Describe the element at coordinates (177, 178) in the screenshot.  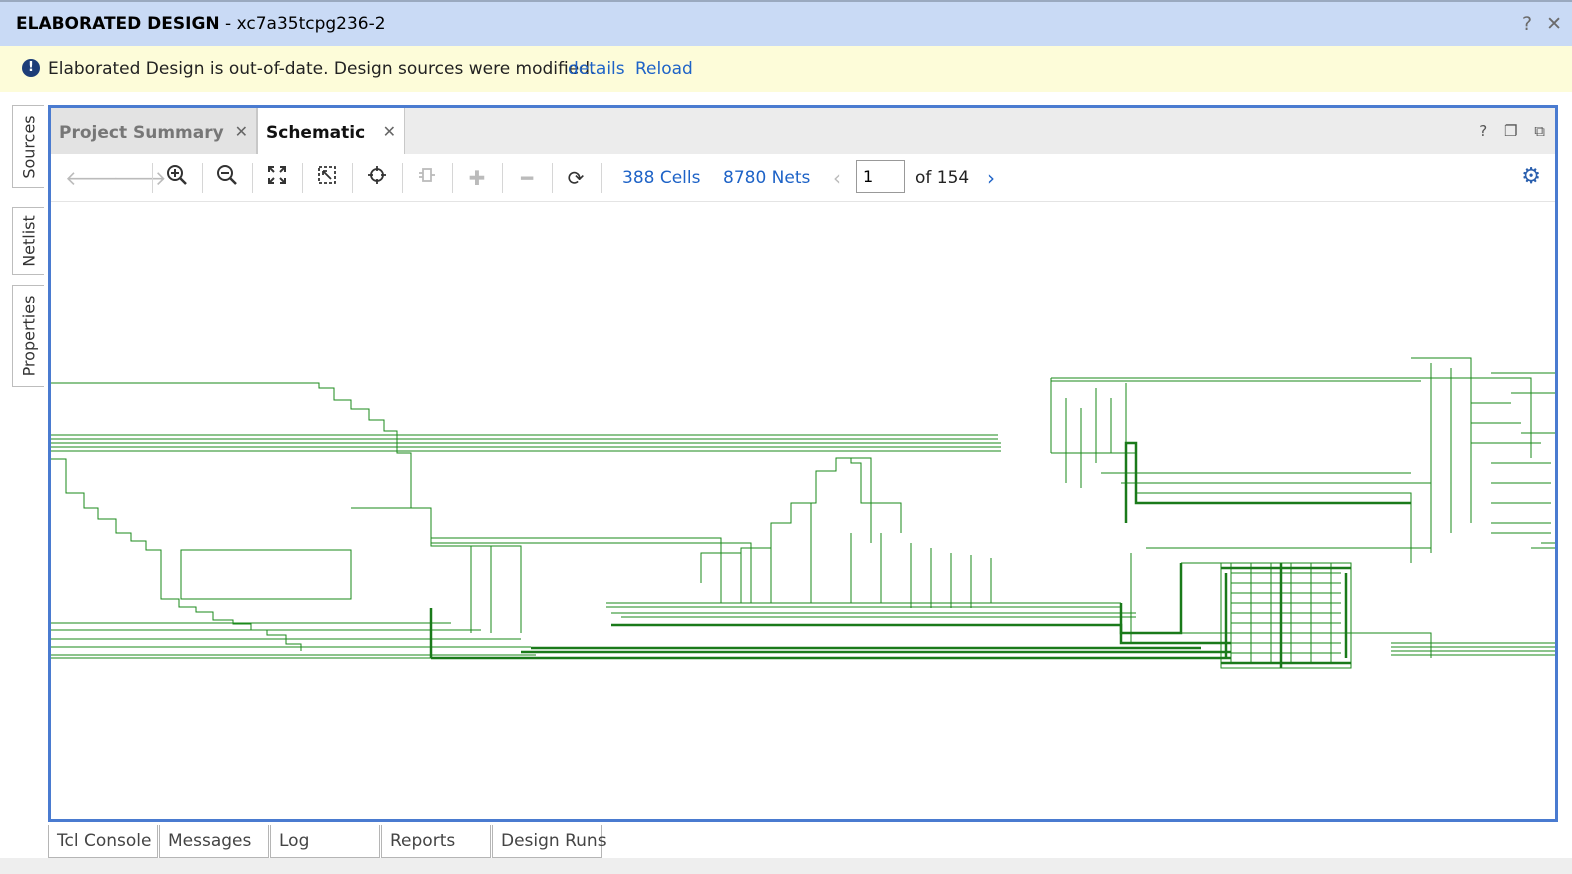
I see `zoom-in-icon` at that location.